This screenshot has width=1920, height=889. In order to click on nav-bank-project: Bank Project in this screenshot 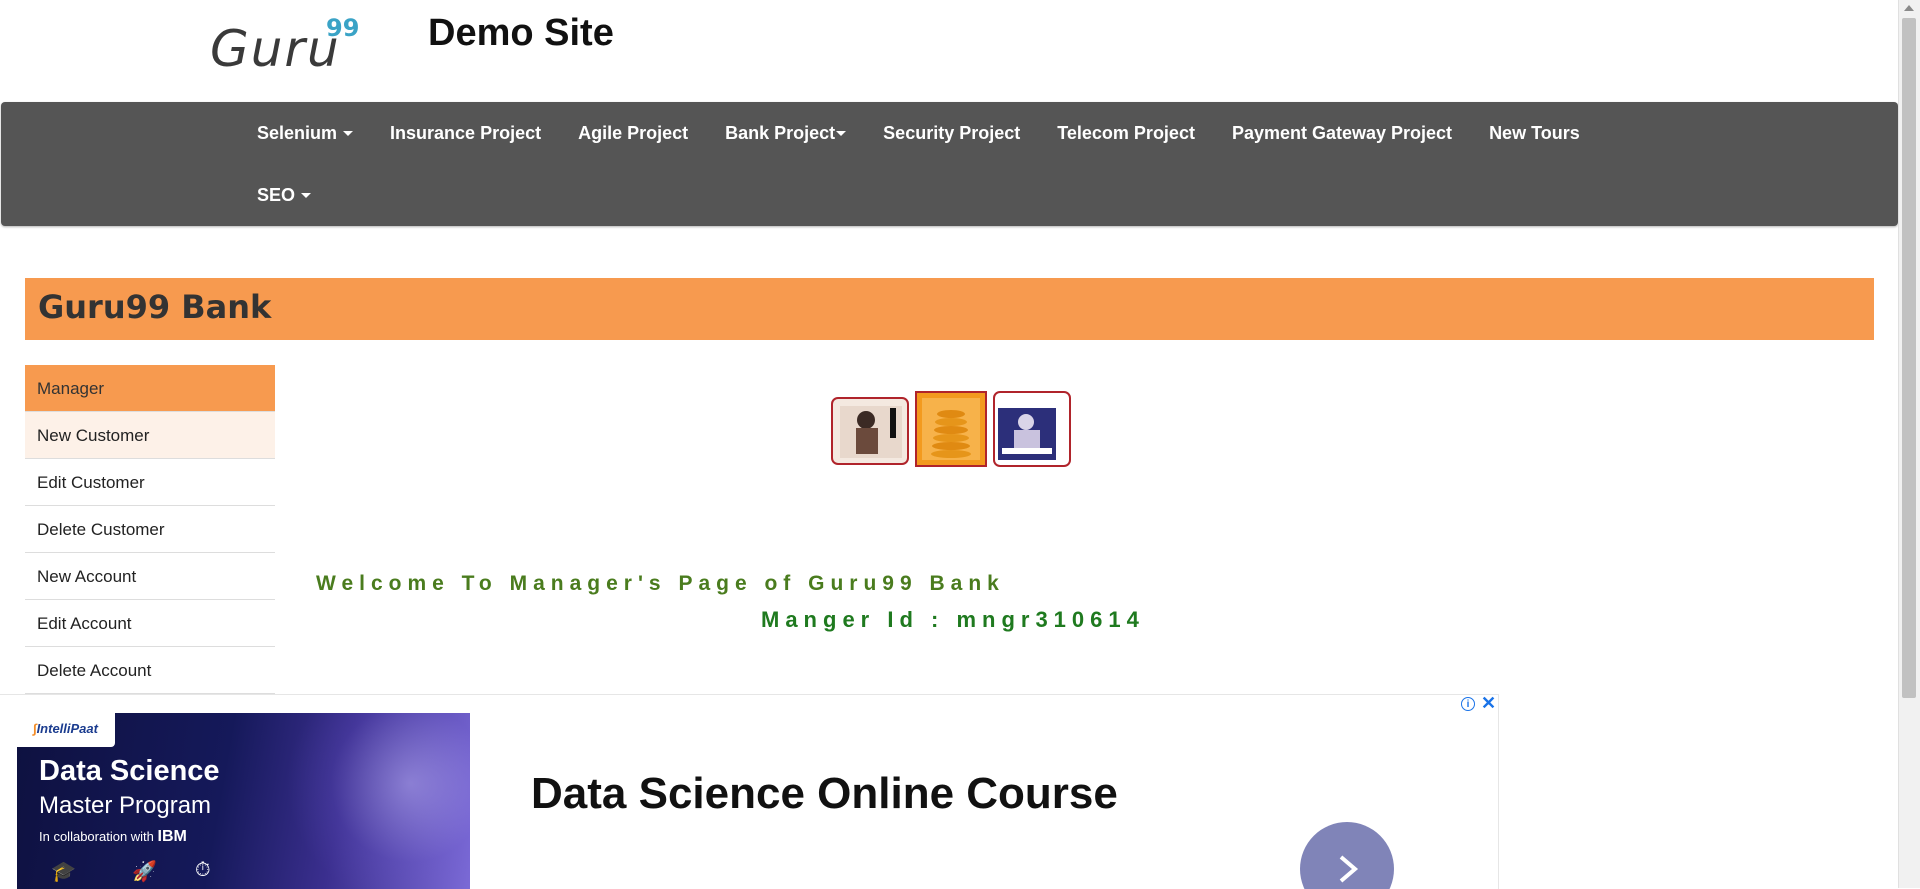, I will do `click(786, 133)`.